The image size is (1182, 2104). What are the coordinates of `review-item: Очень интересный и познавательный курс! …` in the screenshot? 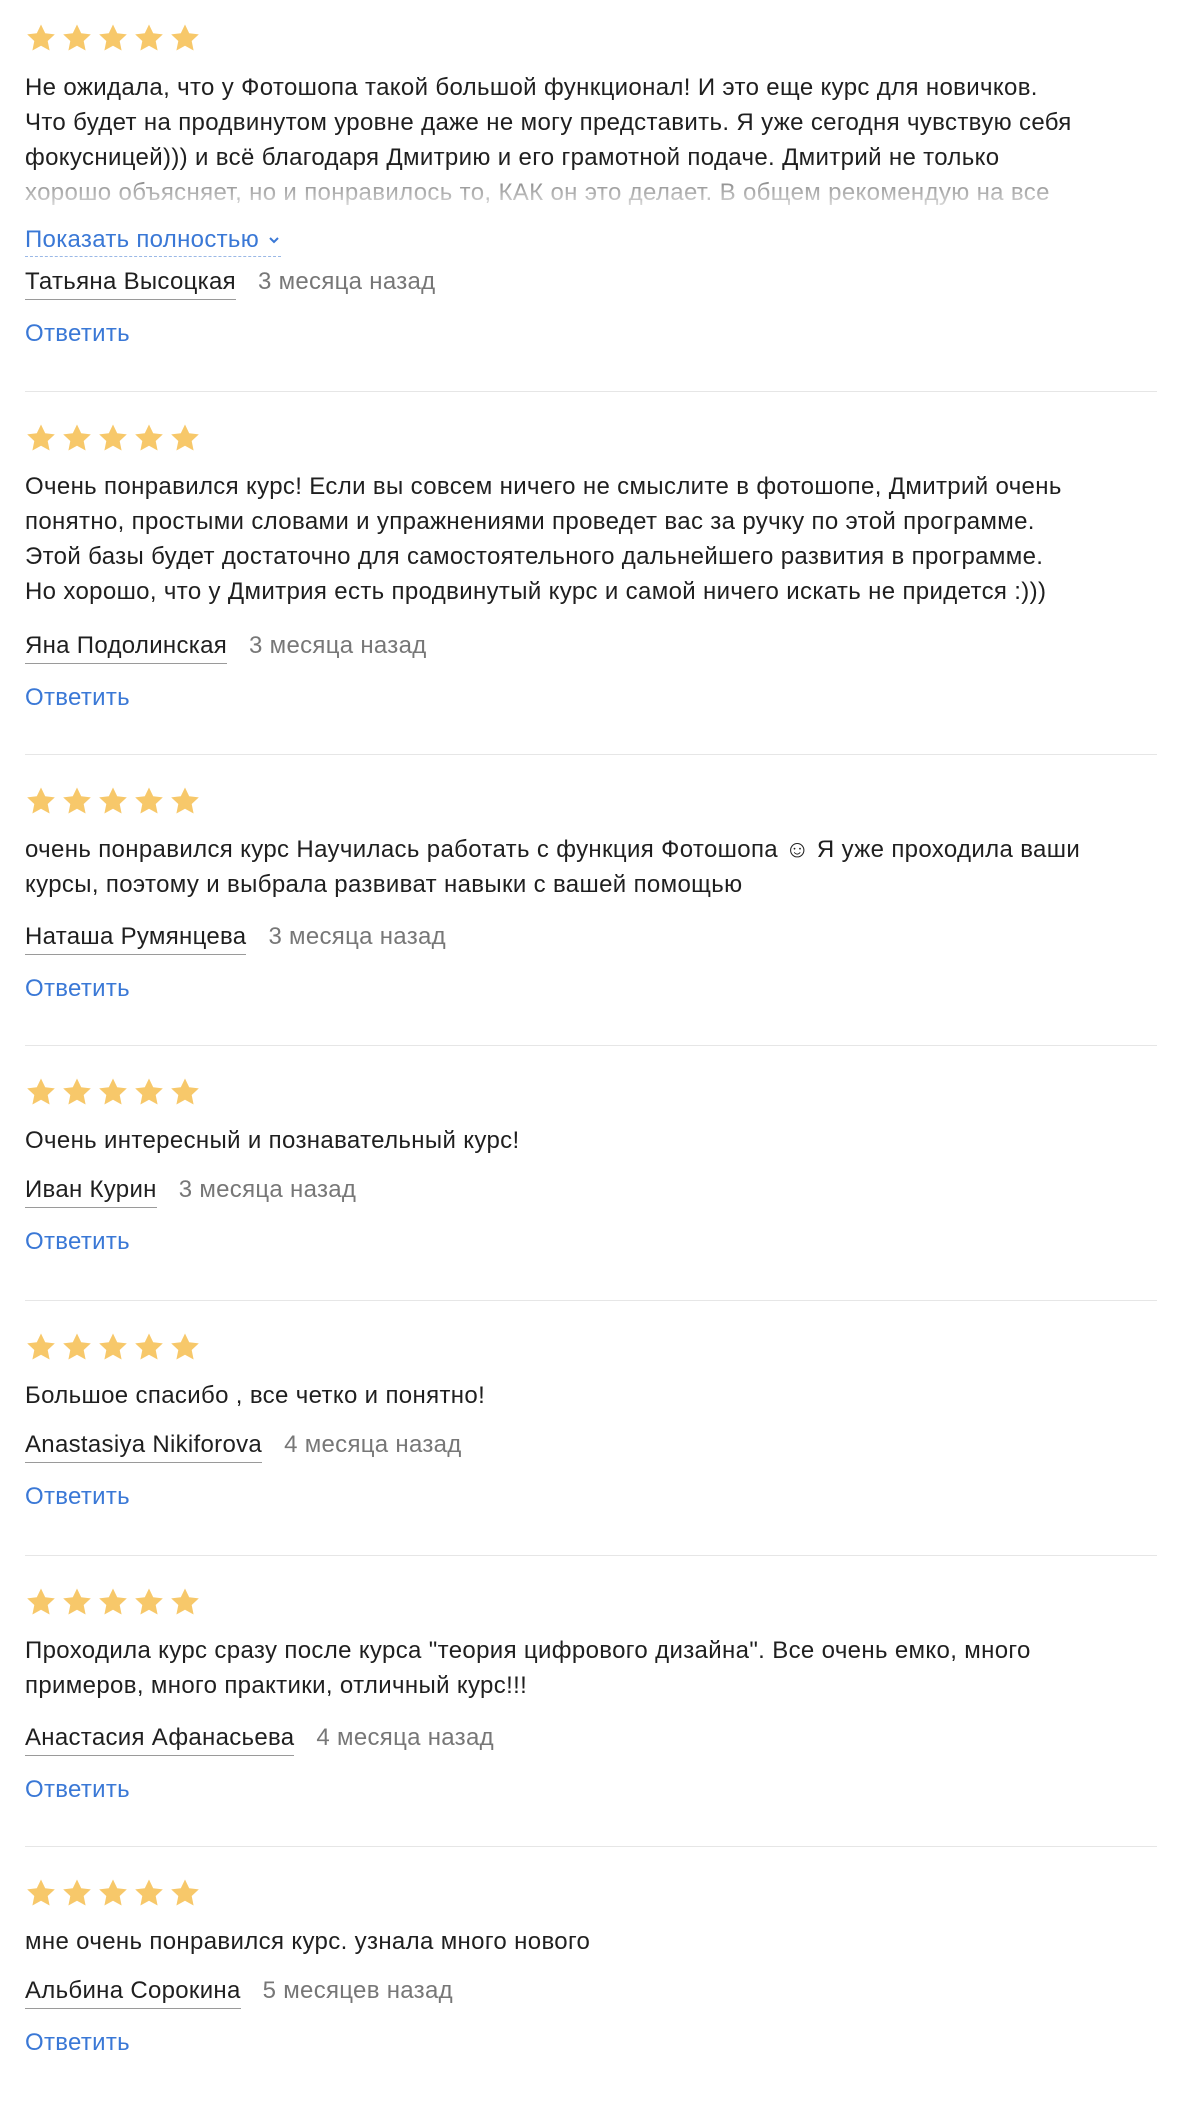 It's located at (591, 1173).